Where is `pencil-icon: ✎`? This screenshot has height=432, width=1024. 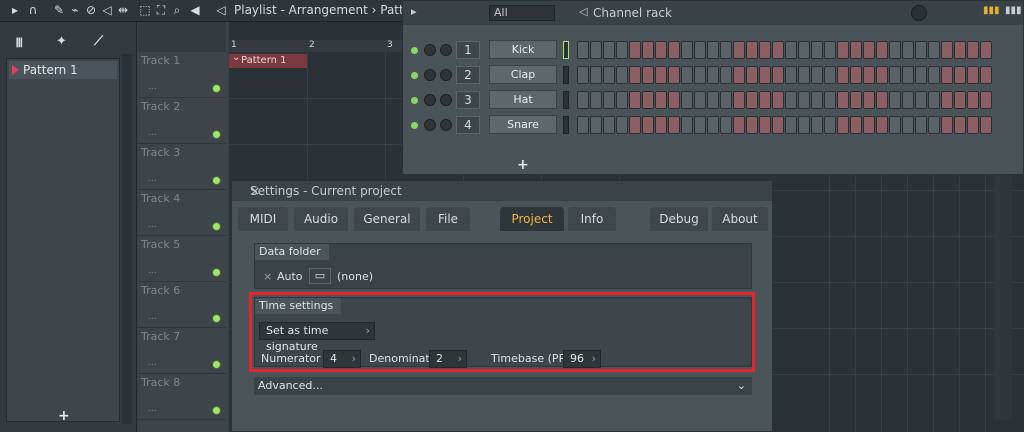 pencil-icon: ✎ is located at coordinates (59, 10).